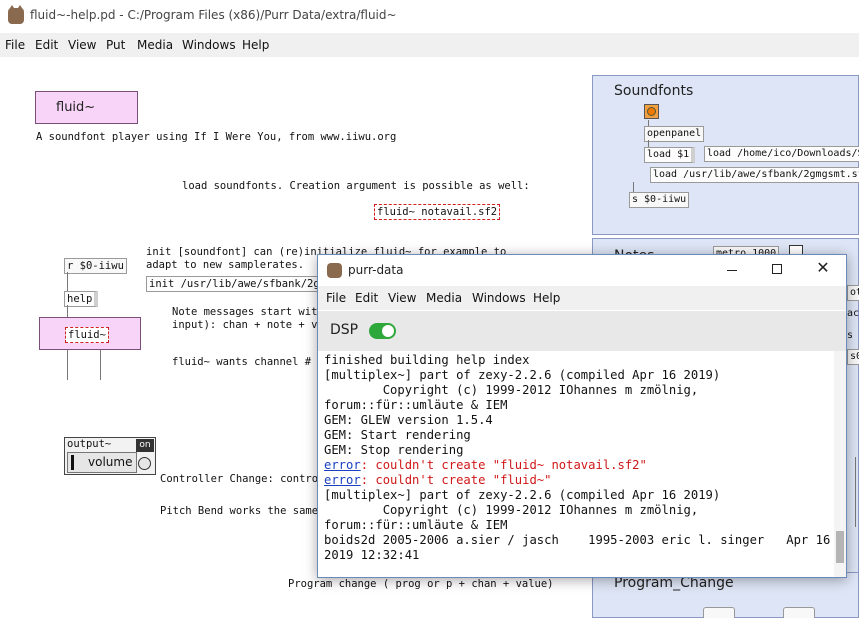  What do you see at coordinates (248, 312) in the screenshot?
I see `notes-comment-line1: Note messages start with` at bounding box center [248, 312].